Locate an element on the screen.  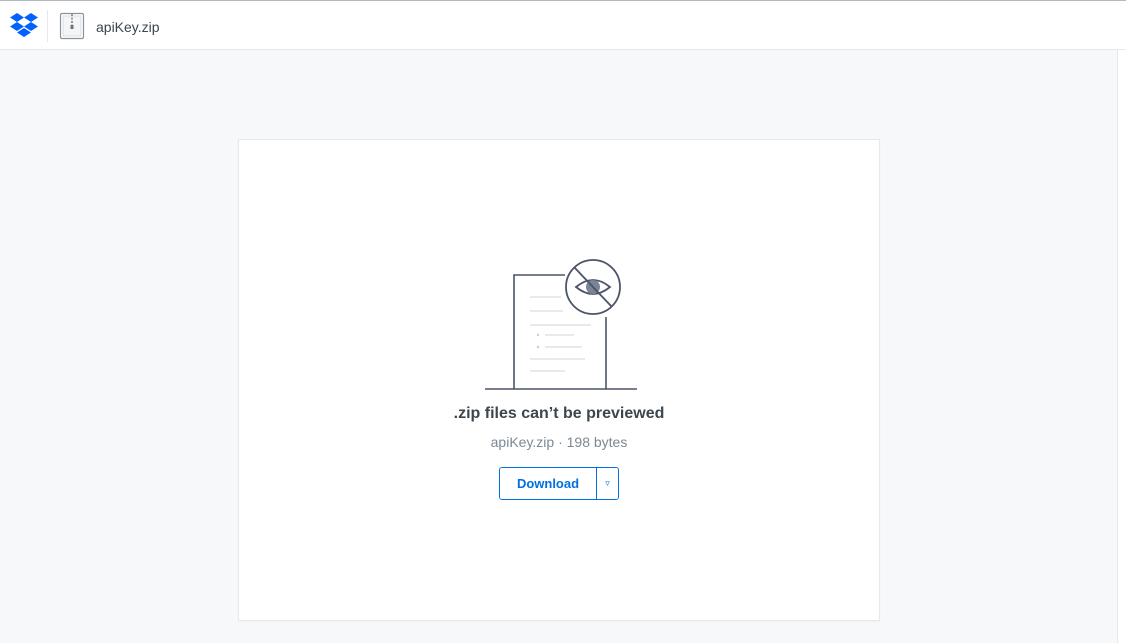
download-button-group: Download ▿ is located at coordinates (559, 483).